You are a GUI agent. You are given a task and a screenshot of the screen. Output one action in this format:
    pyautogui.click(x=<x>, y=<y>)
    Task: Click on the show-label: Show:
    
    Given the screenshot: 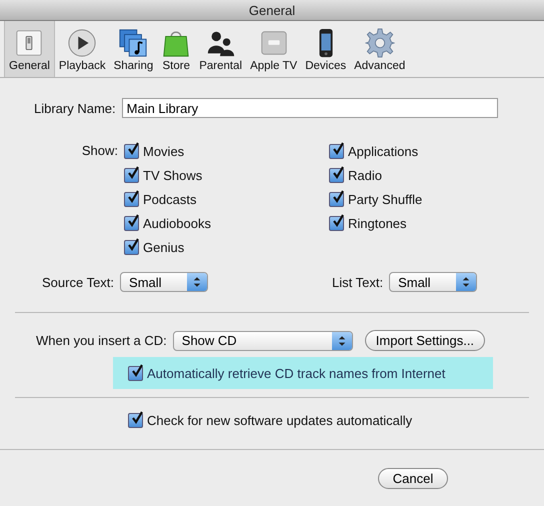 What is the action you would take?
    pyautogui.click(x=99, y=151)
    